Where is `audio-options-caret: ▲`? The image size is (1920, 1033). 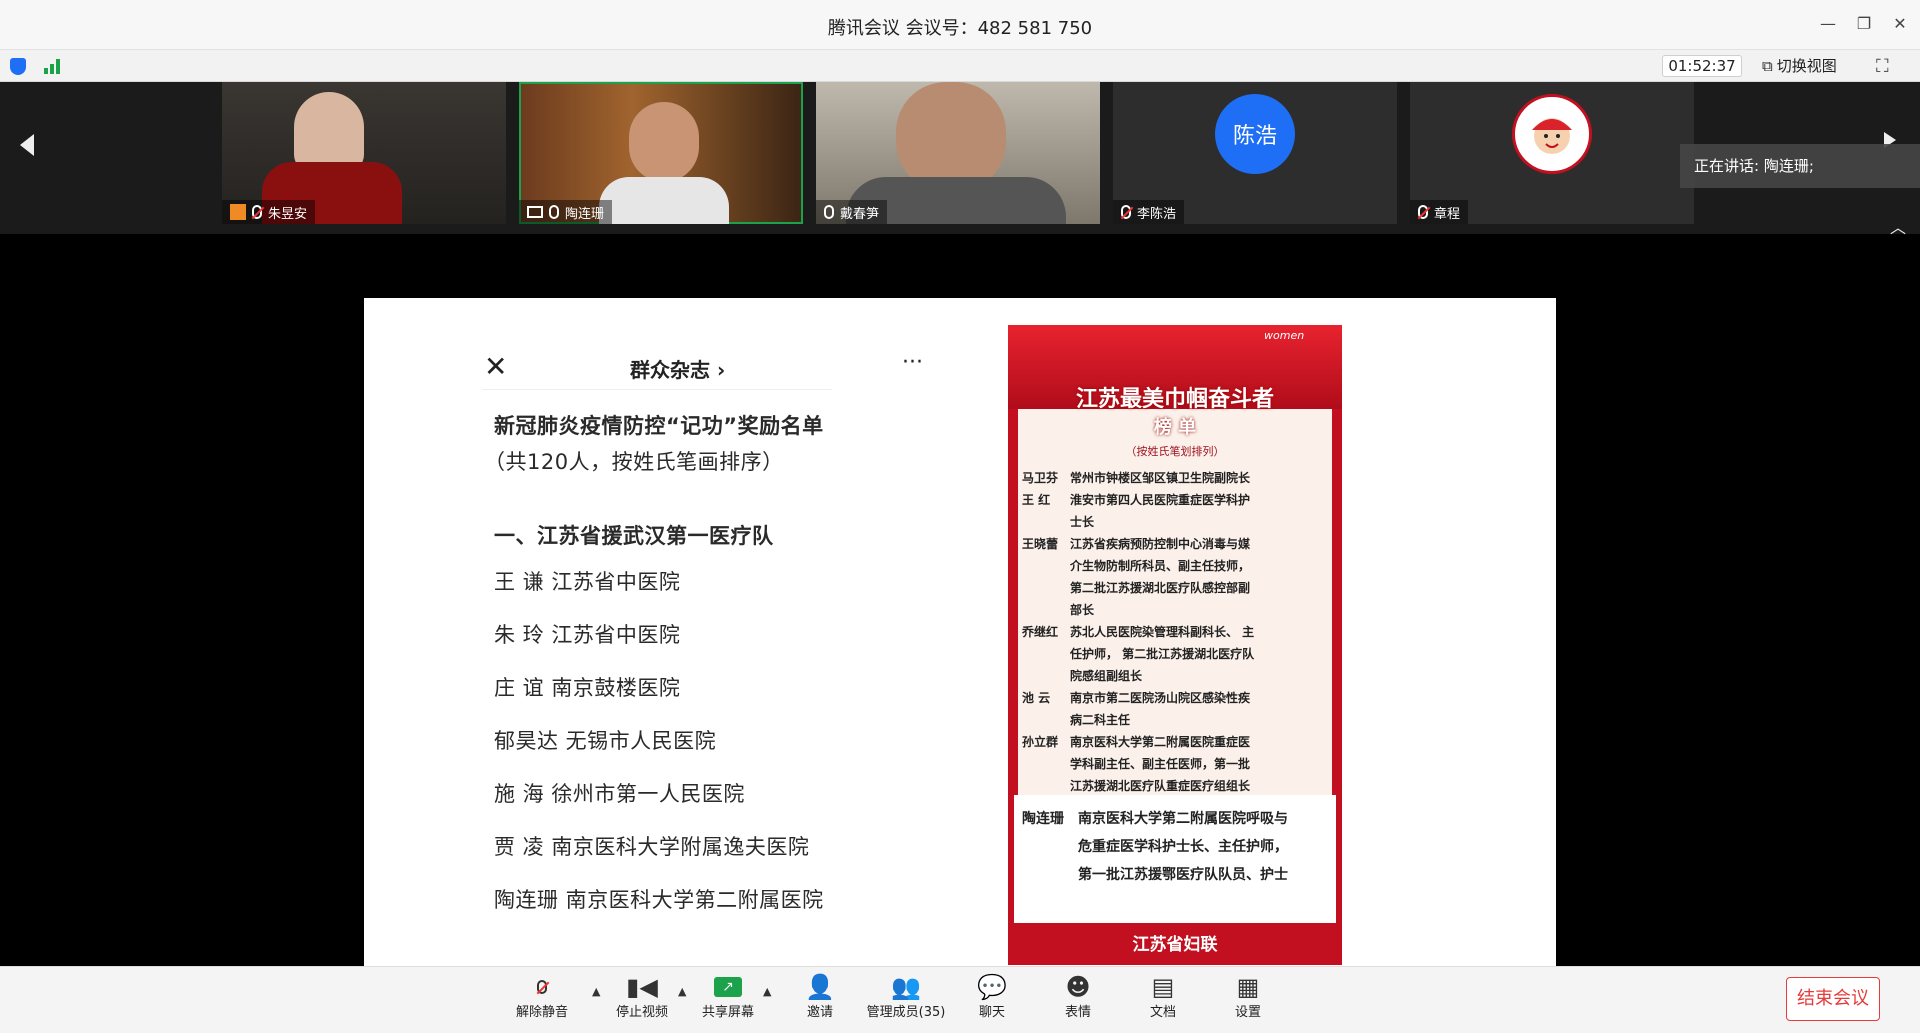 audio-options-caret: ▲ is located at coordinates (596, 991).